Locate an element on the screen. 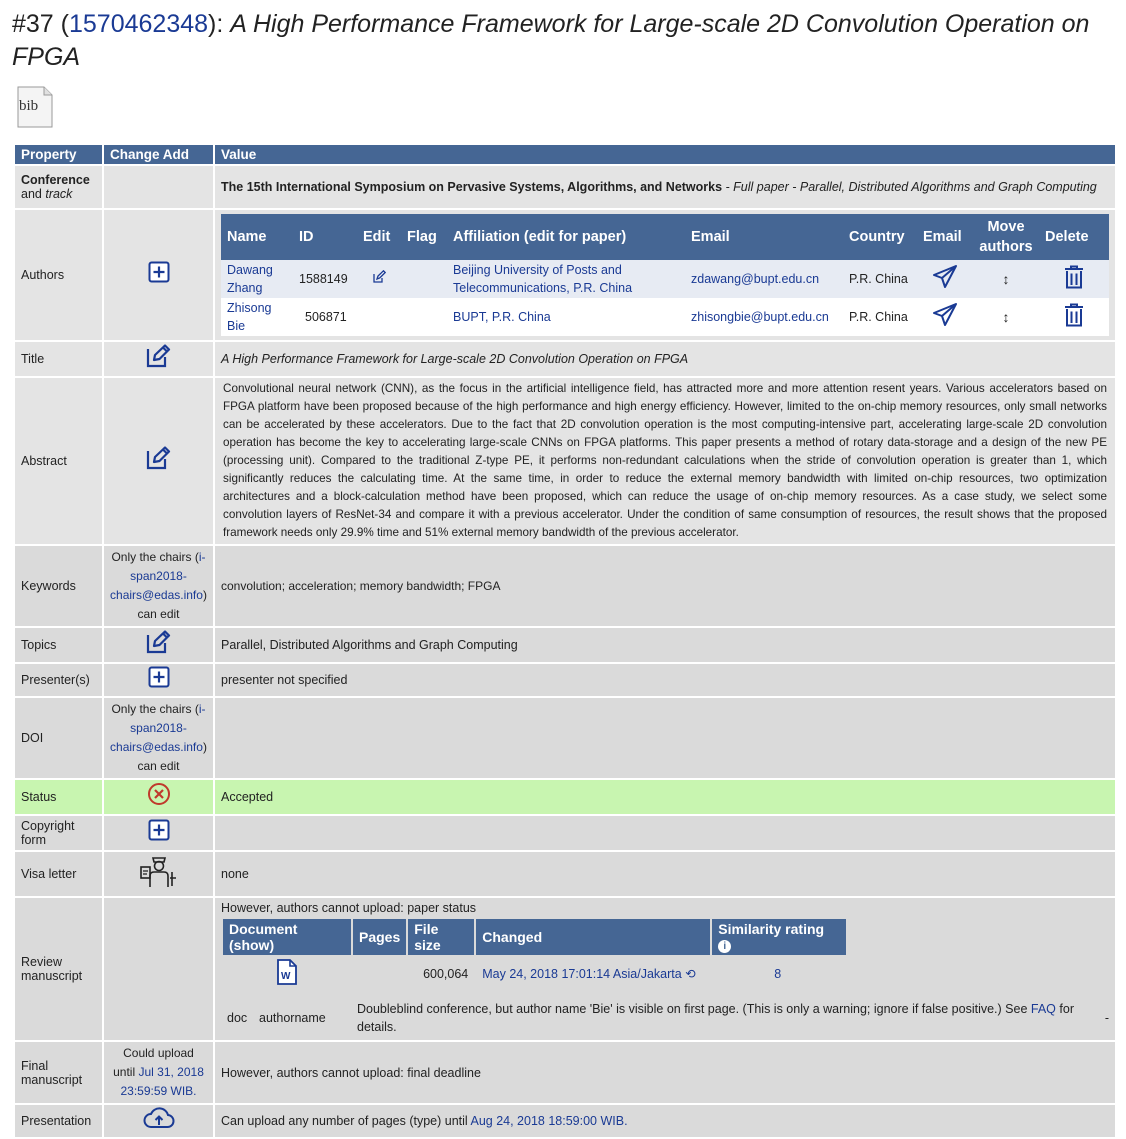 The width and height of the screenshot is (1126, 1139). row-copyright: Copyright form is located at coordinates (565, 833).